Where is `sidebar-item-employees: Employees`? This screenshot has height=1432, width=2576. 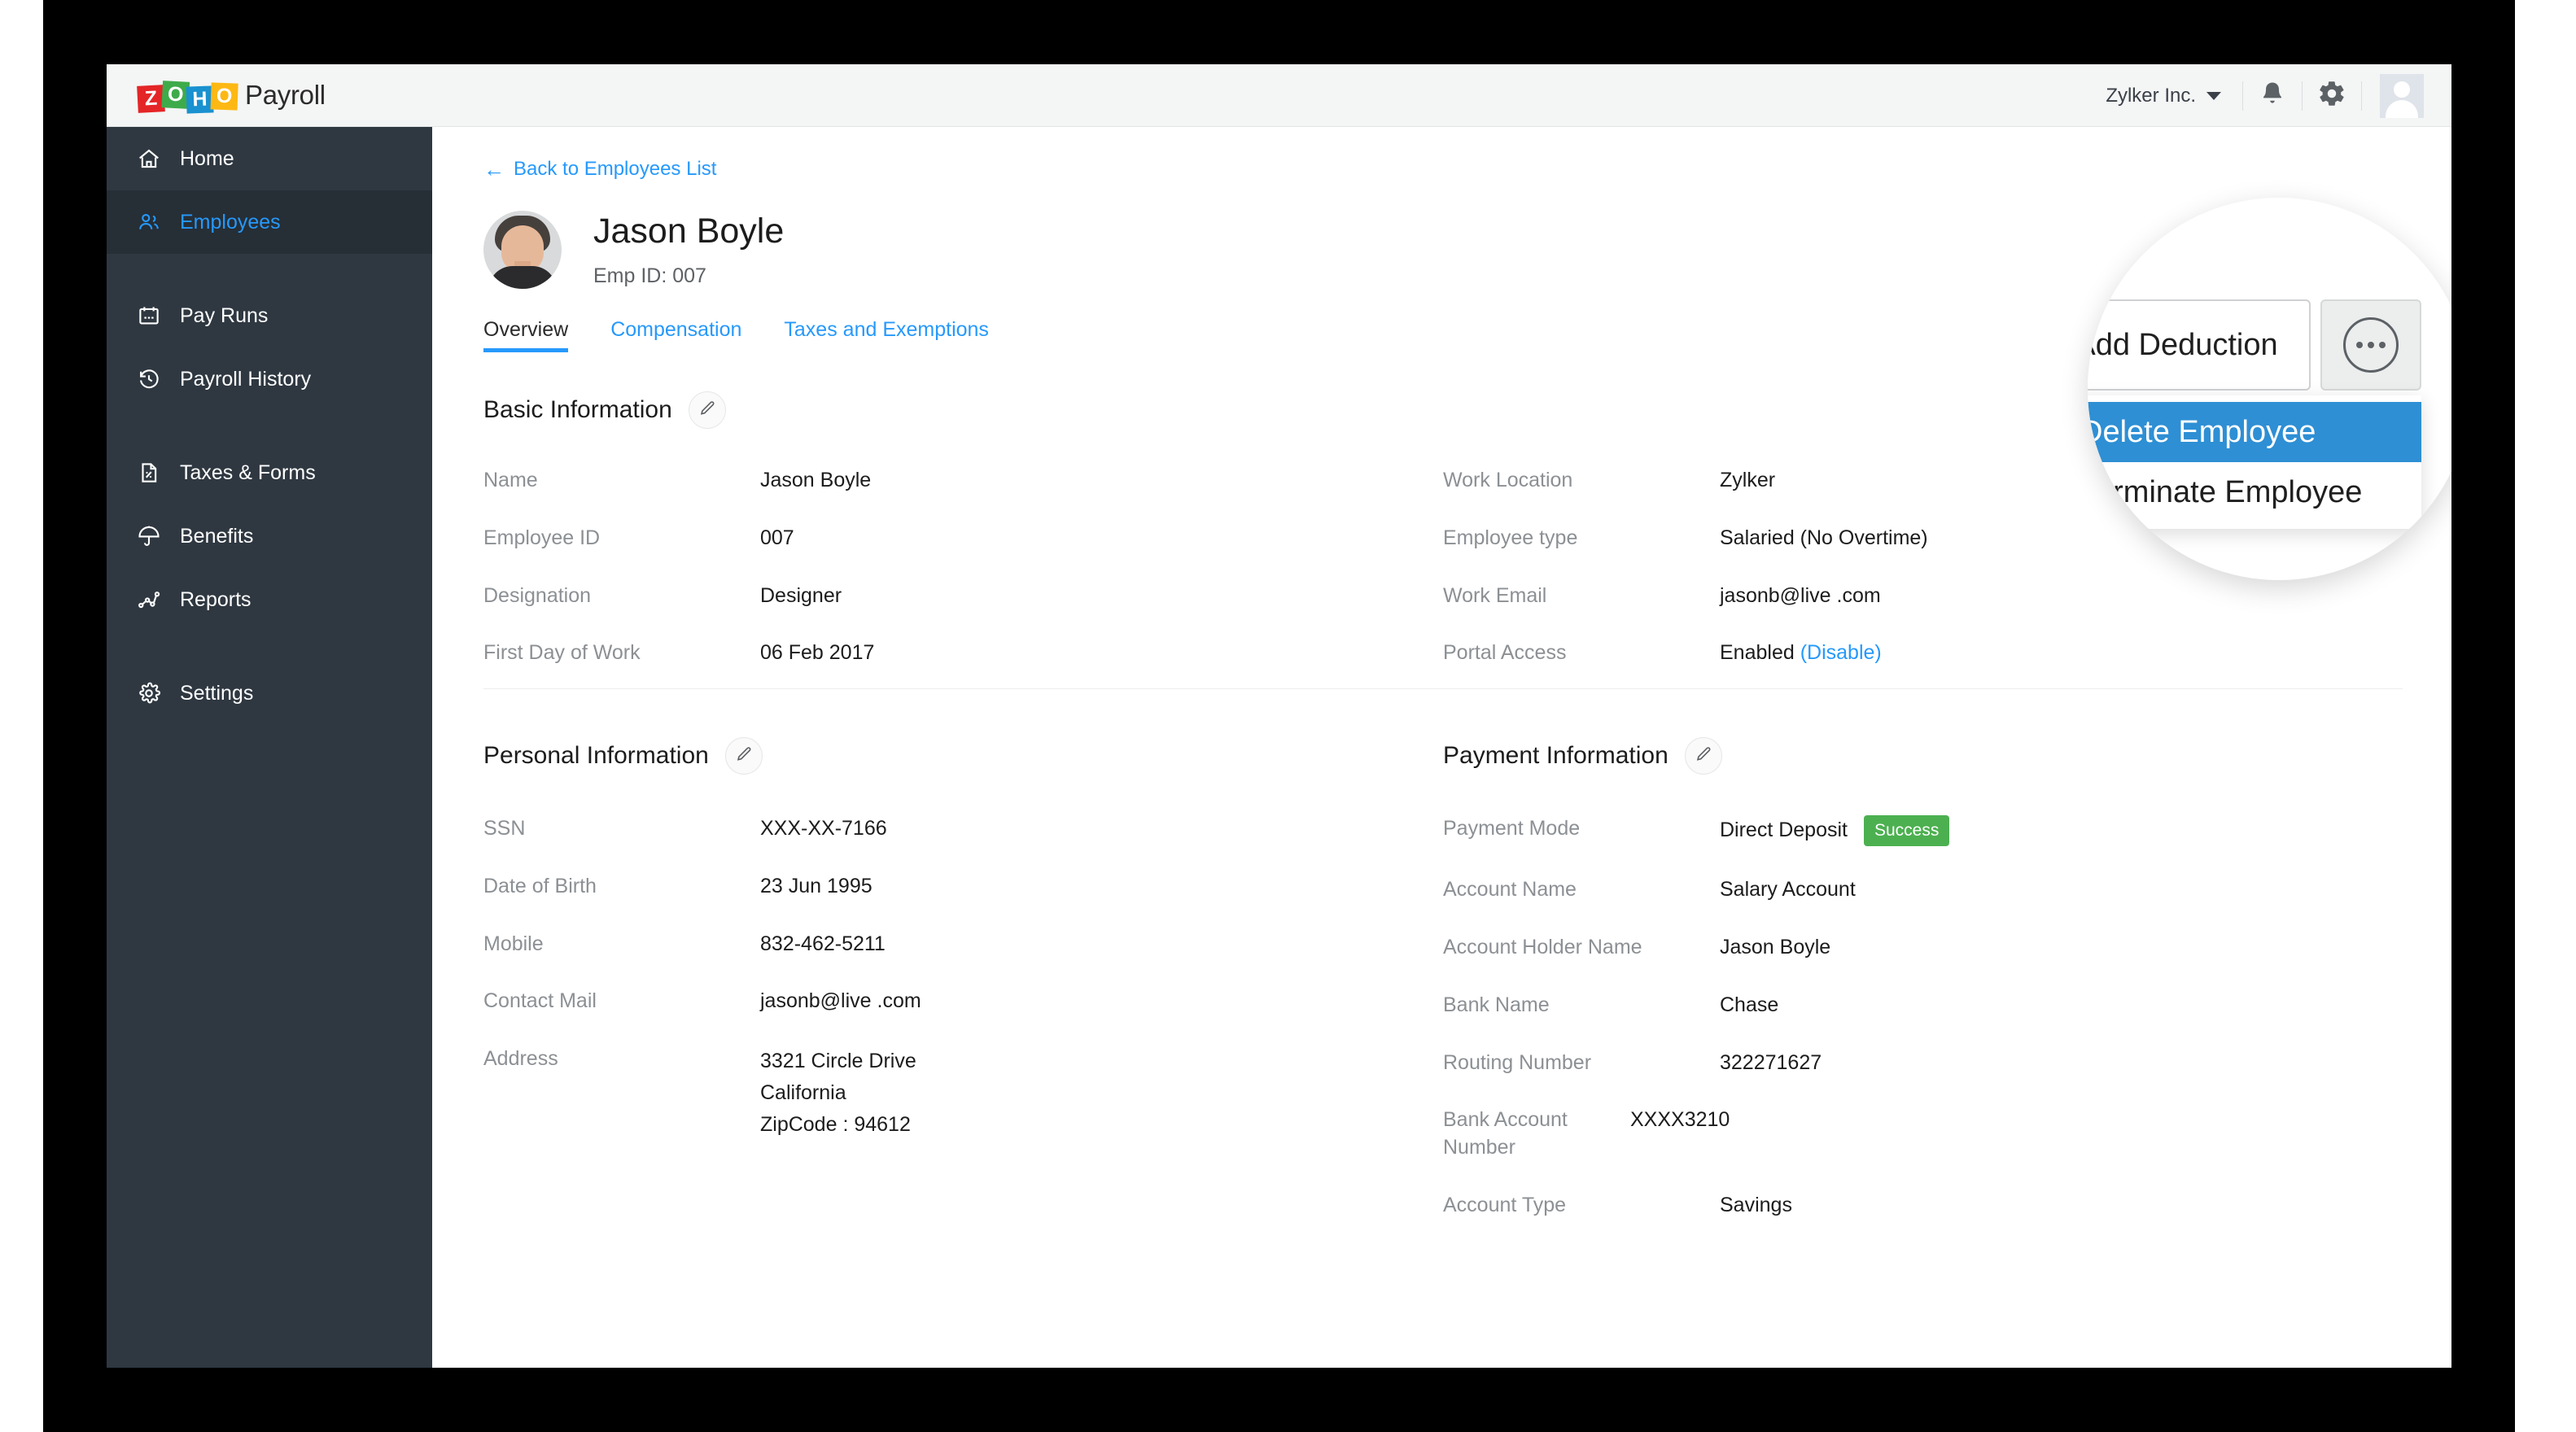
sidebar-item-employees: Employees is located at coordinates (269, 222).